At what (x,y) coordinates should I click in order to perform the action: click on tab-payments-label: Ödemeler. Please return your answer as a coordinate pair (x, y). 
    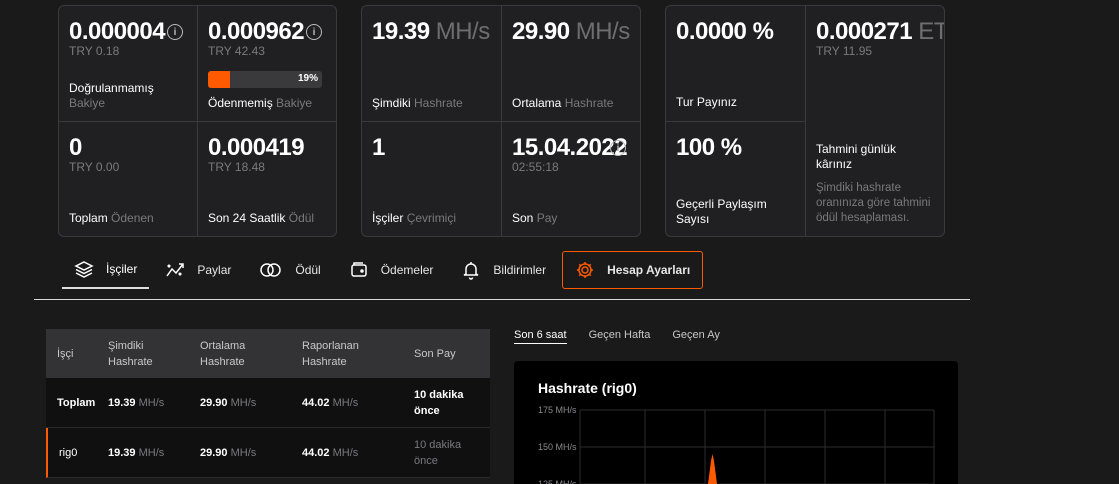
    Looking at the image, I should click on (407, 270).